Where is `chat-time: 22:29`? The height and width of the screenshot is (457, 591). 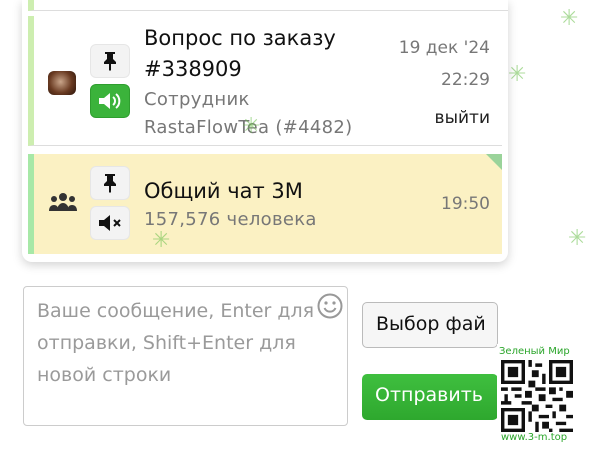 chat-time: 22:29 is located at coordinates (465, 80).